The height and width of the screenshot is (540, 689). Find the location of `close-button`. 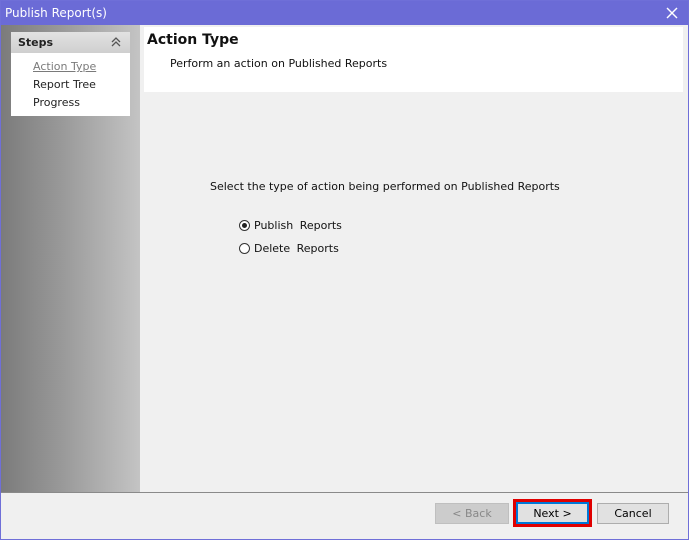

close-button is located at coordinates (672, 13).